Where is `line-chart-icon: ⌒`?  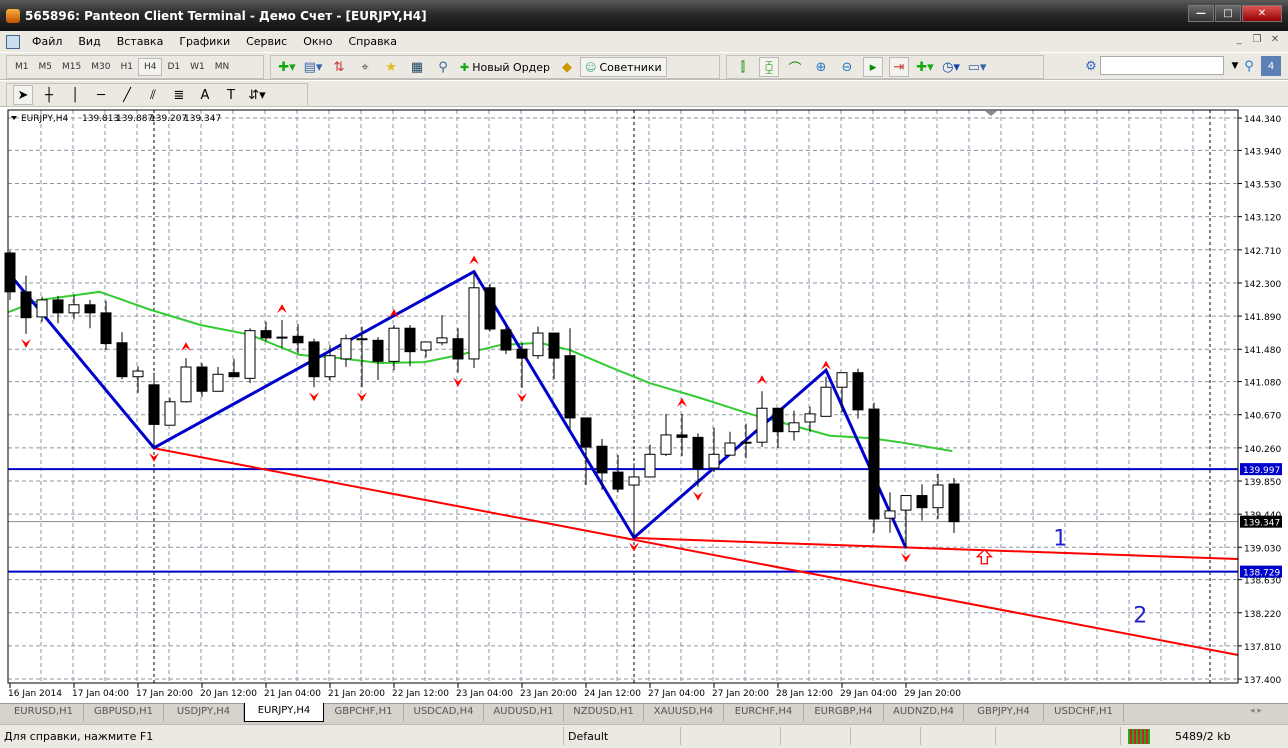
line-chart-icon: ⌒ is located at coordinates (795, 67).